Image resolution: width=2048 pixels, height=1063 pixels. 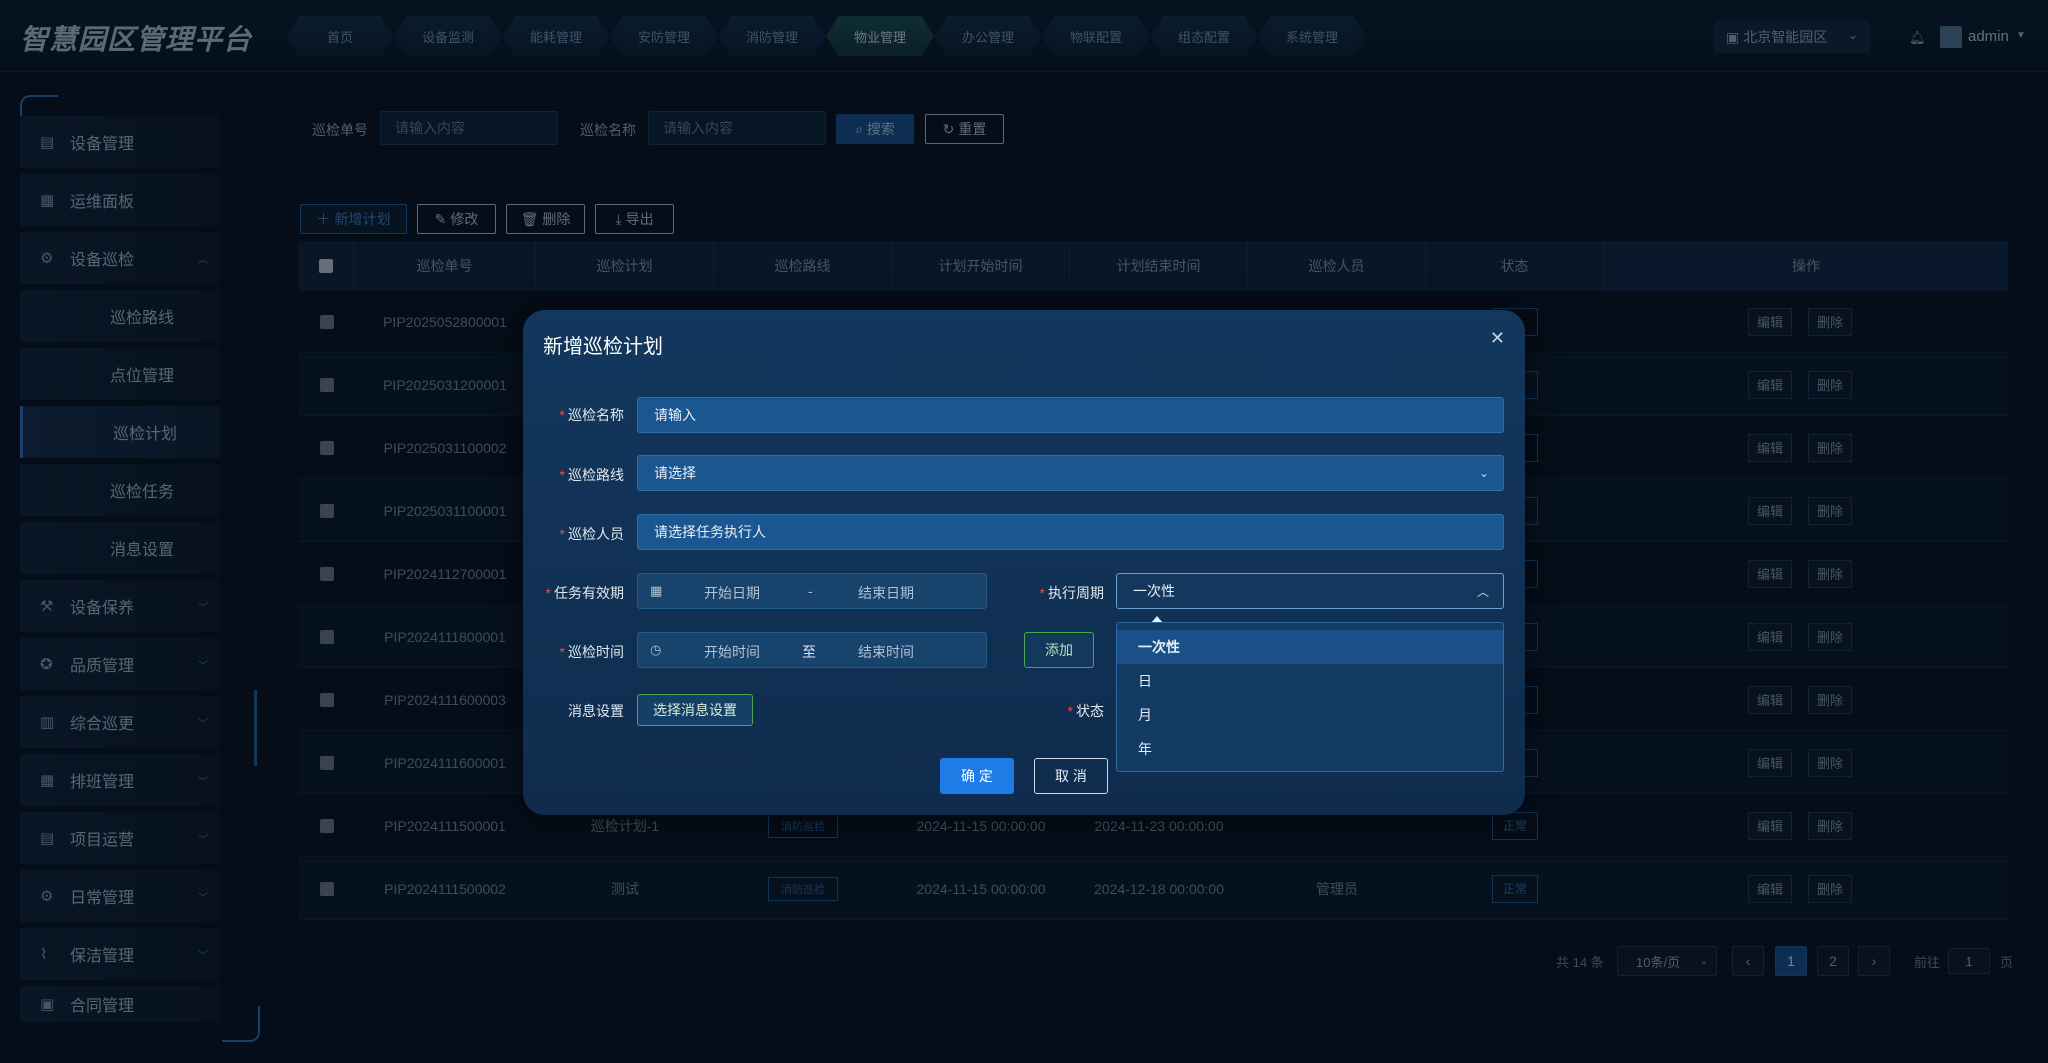 I want to click on person-label: * 巡检人员, so click(x=582, y=534).